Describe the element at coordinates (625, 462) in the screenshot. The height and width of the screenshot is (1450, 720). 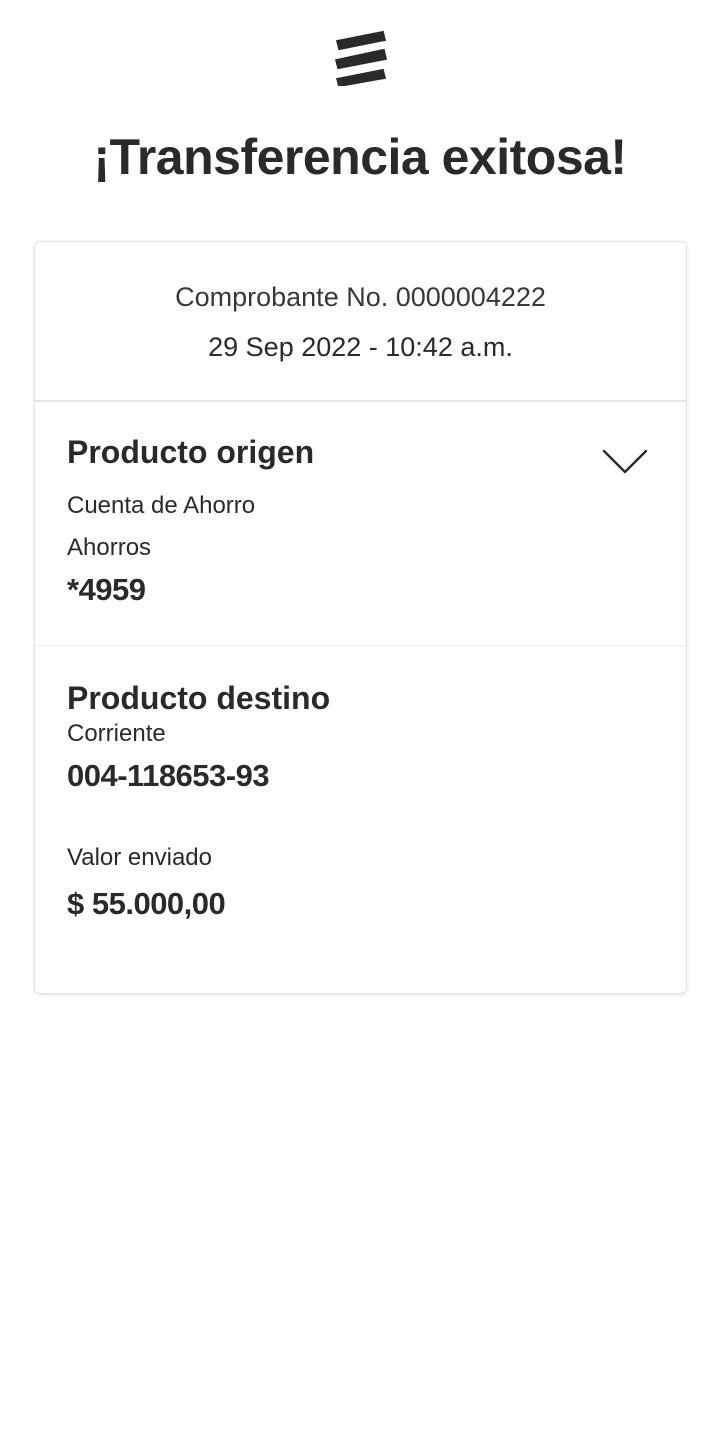
I see `chevron-down-icon` at that location.